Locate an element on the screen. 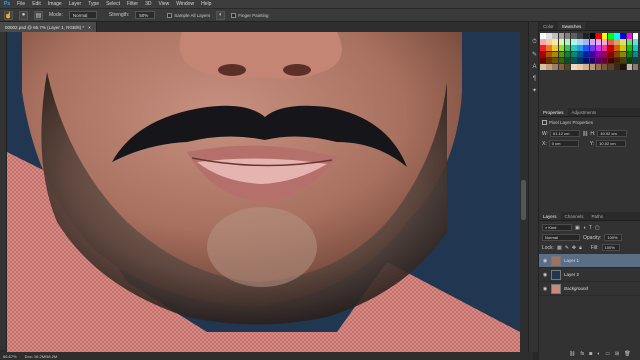 Image resolution: width=640 pixels, height=360 pixels. menu-type: Type is located at coordinates (93, 4).